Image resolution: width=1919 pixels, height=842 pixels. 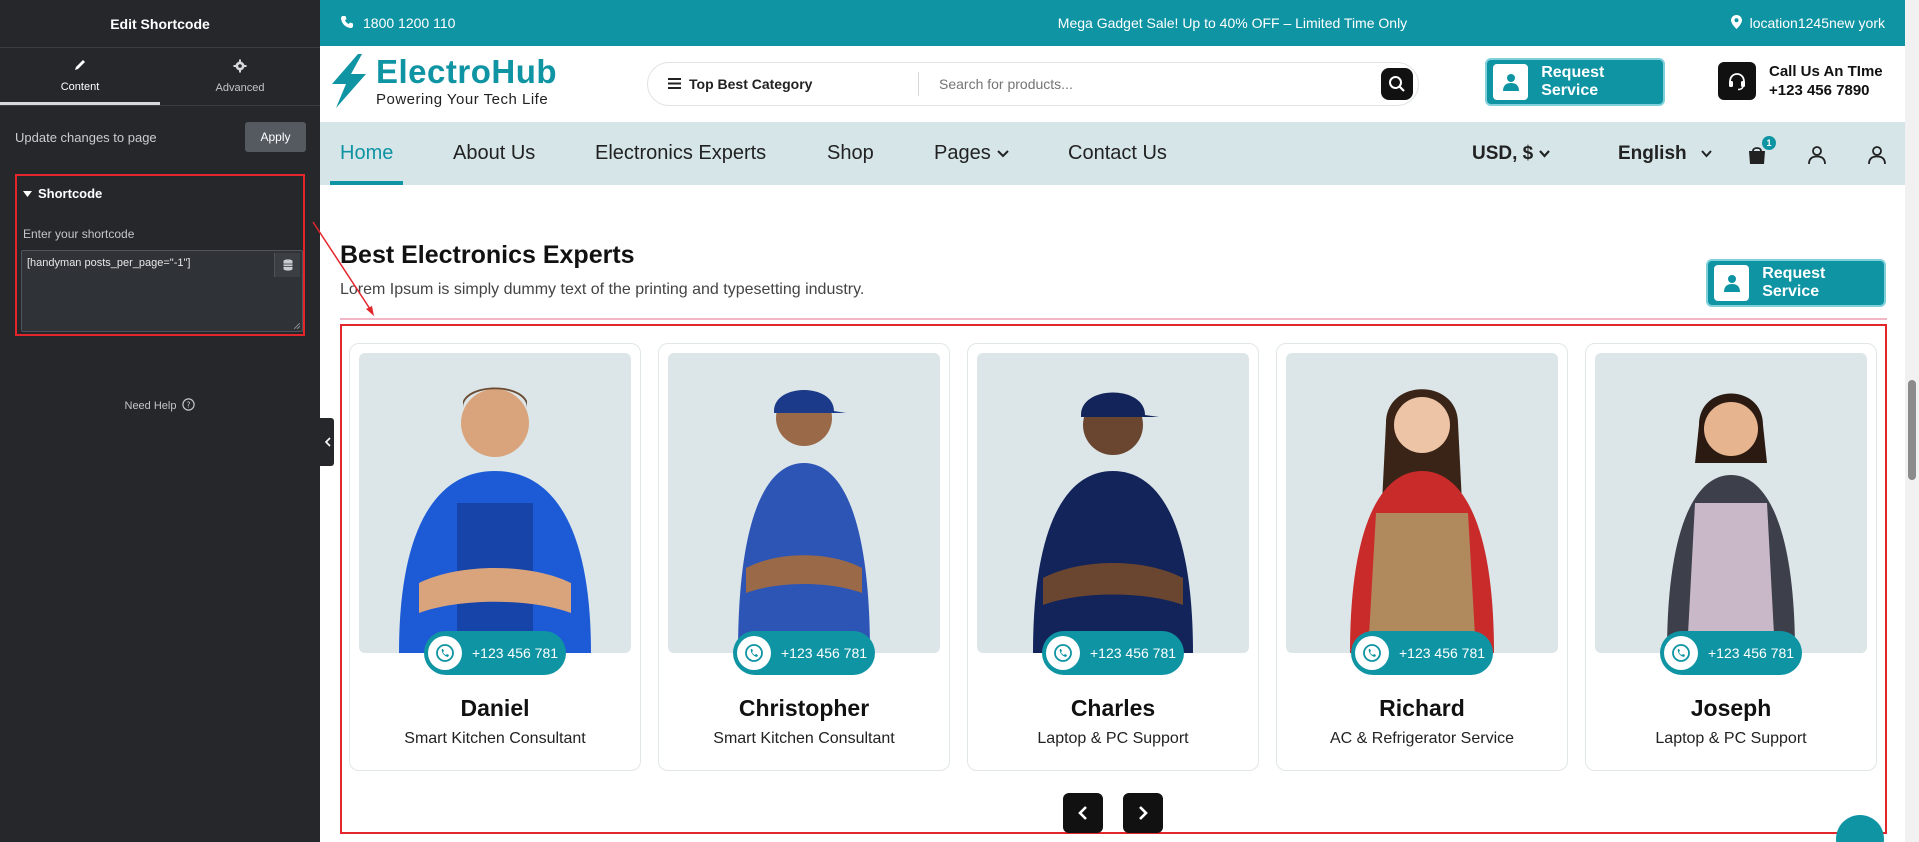 I want to click on expert-card: +123 456 781 Joseph Laptop & PC Support, so click(x=1731, y=557).